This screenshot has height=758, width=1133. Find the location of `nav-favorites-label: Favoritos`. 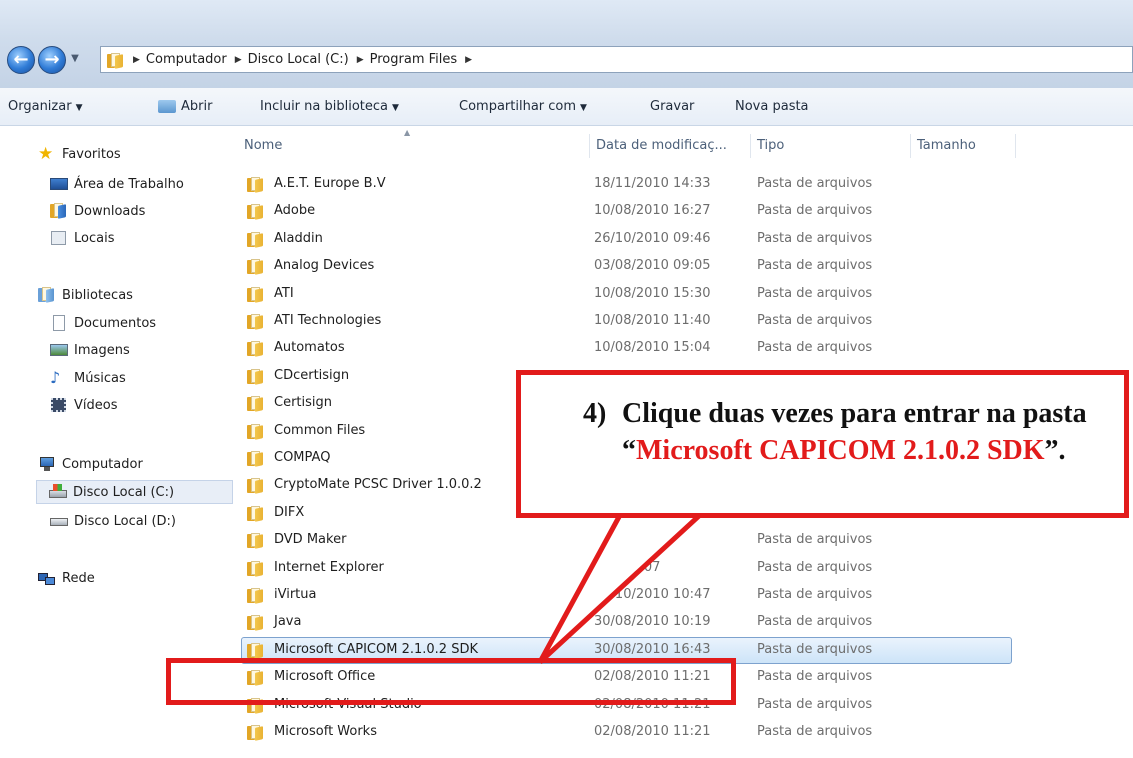

nav-favorites-label: Favoritos is located at coordinates (91, 154).